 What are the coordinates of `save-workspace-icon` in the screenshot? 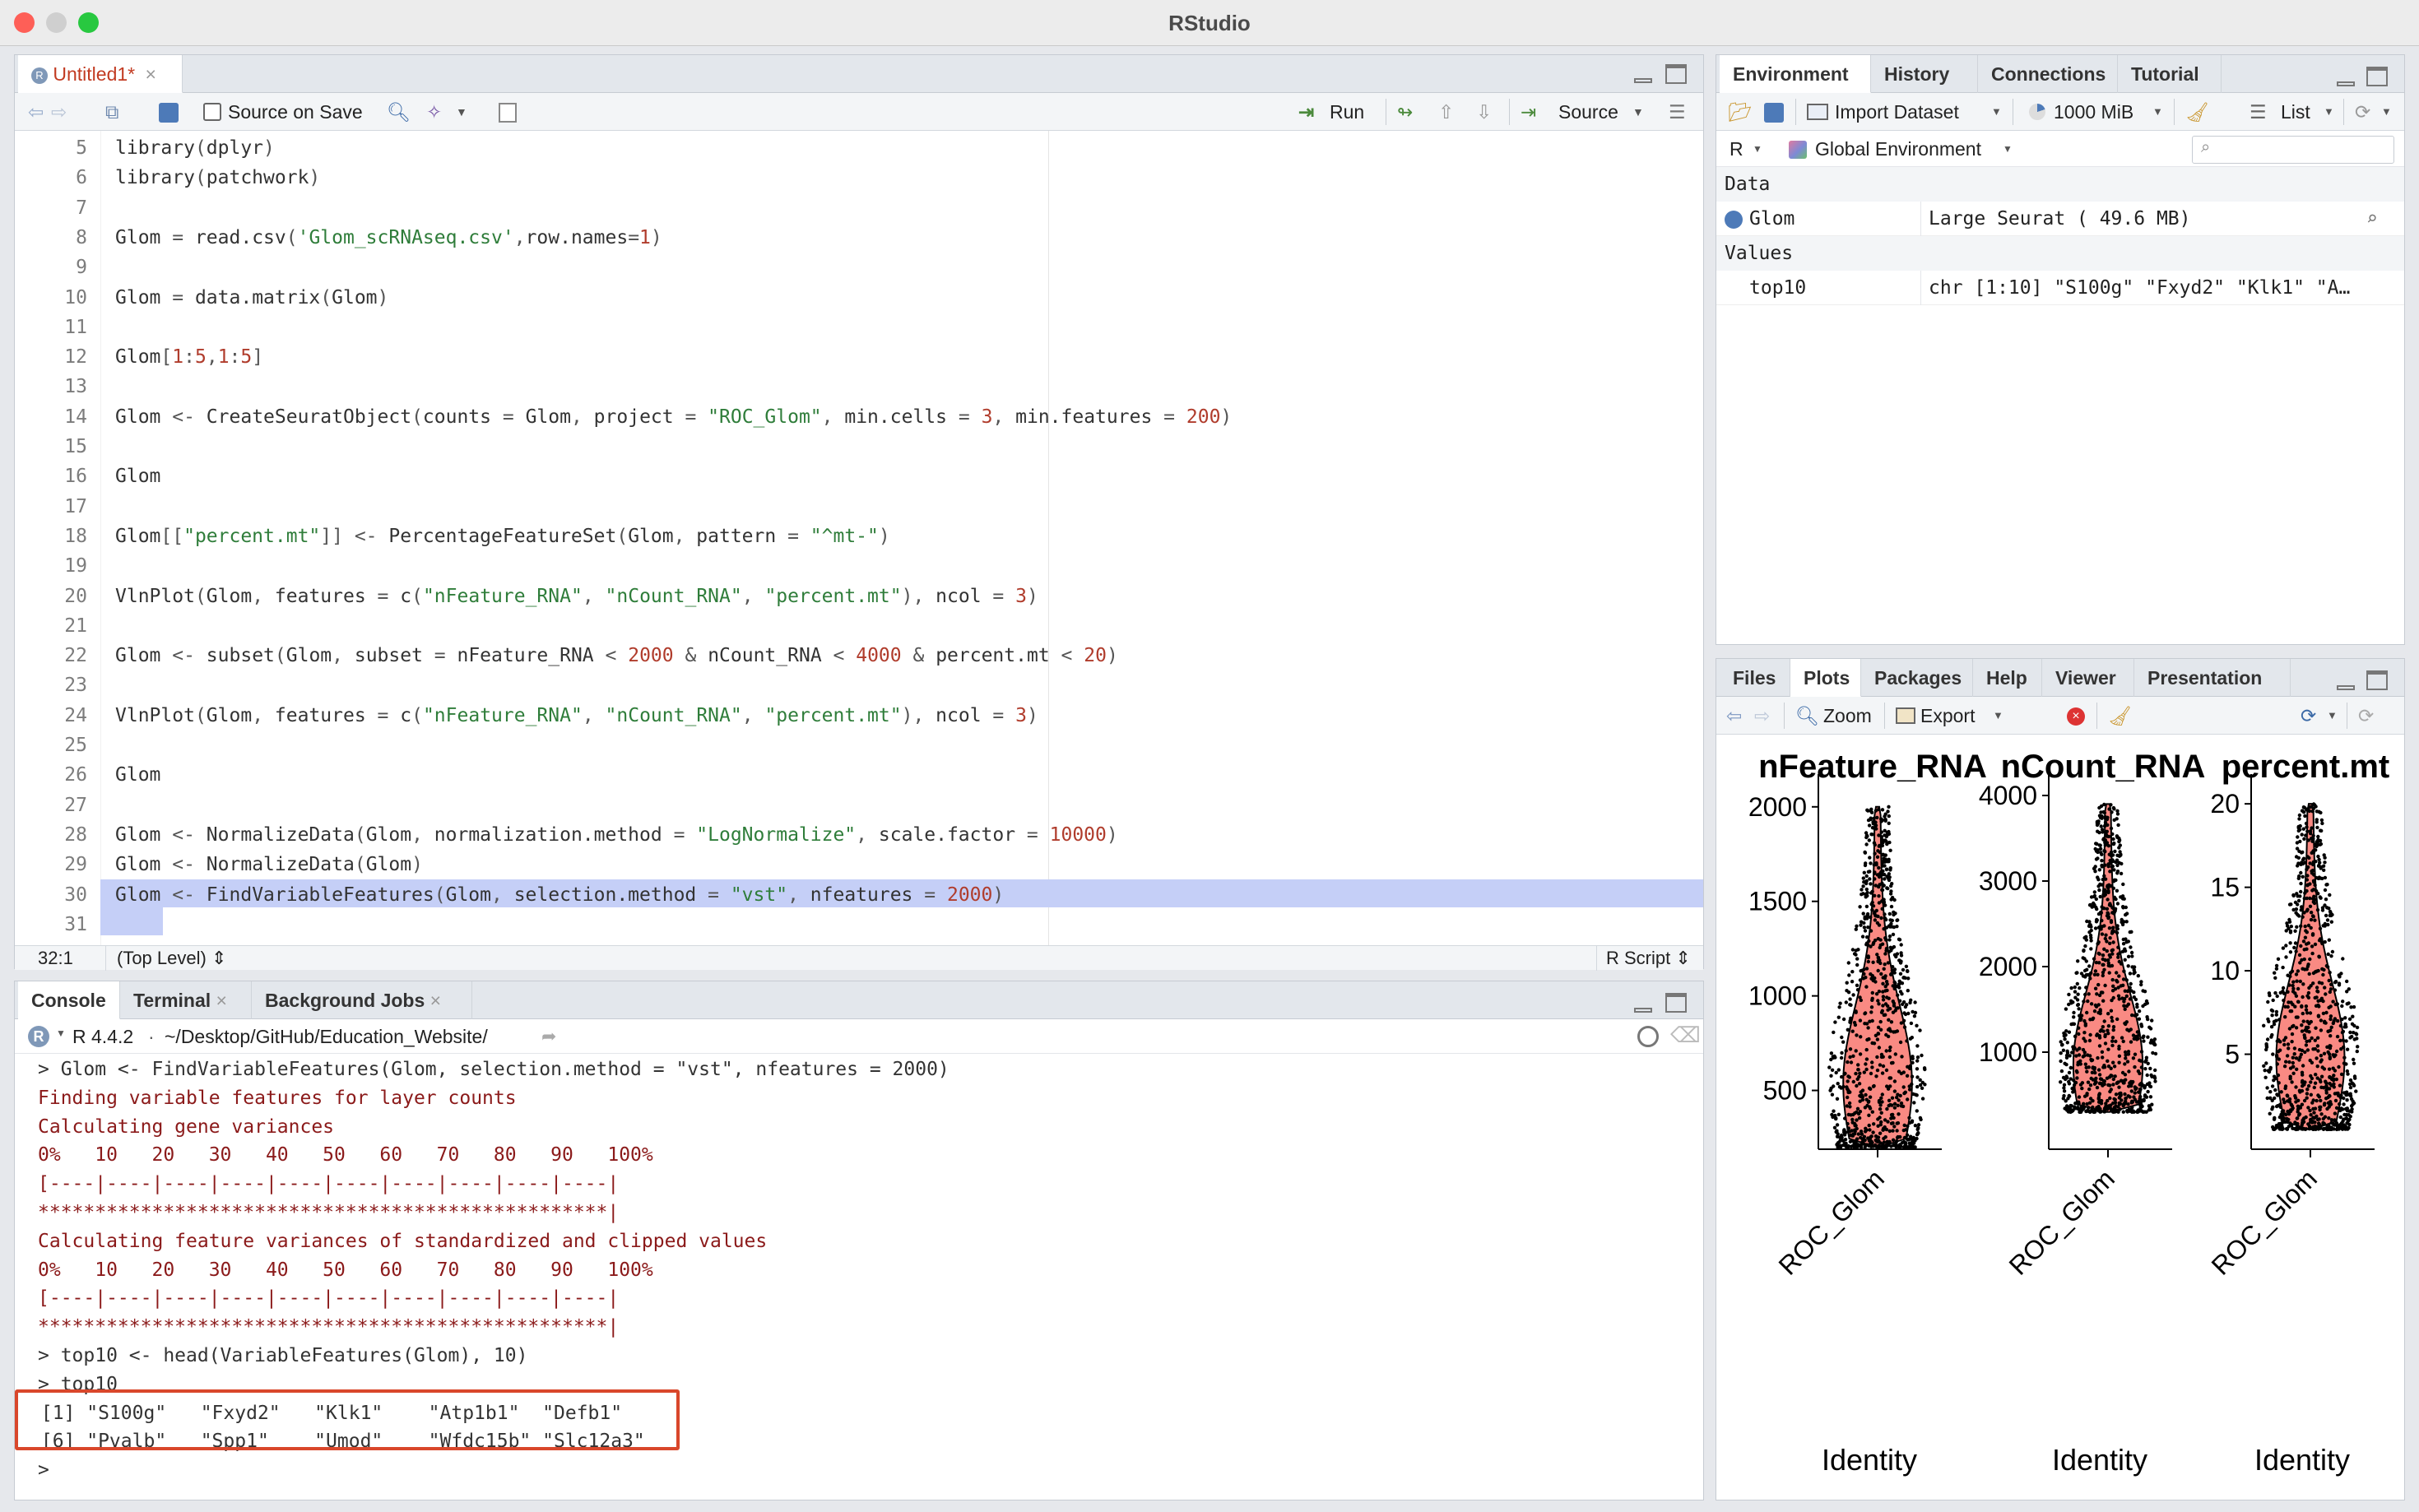 It's located at (1774, 113).